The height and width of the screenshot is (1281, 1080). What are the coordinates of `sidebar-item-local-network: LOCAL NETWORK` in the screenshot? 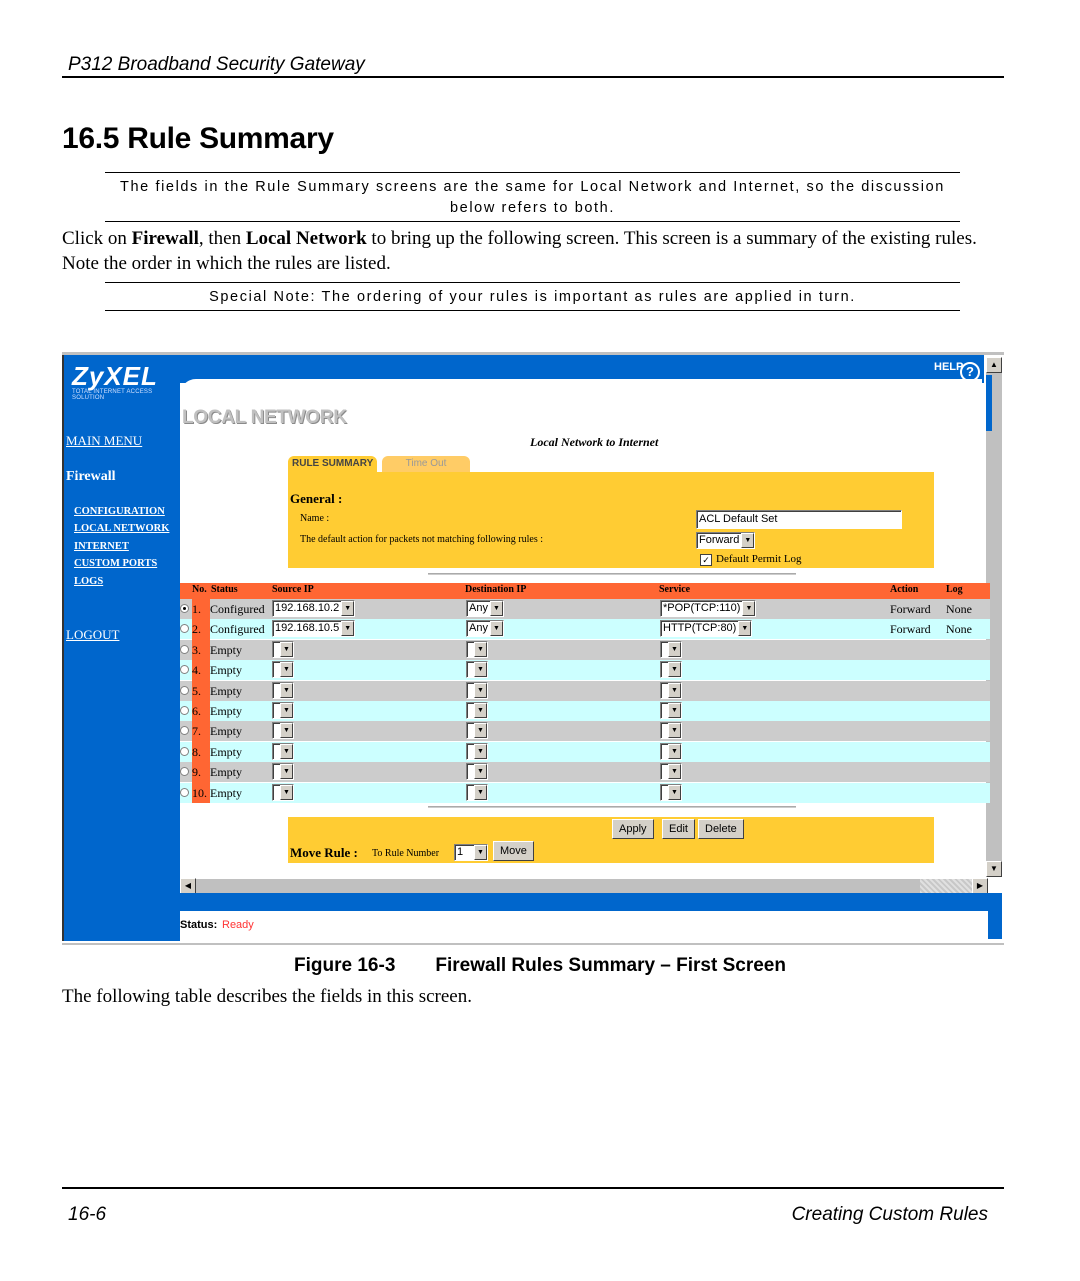 It's located at (121, 528).